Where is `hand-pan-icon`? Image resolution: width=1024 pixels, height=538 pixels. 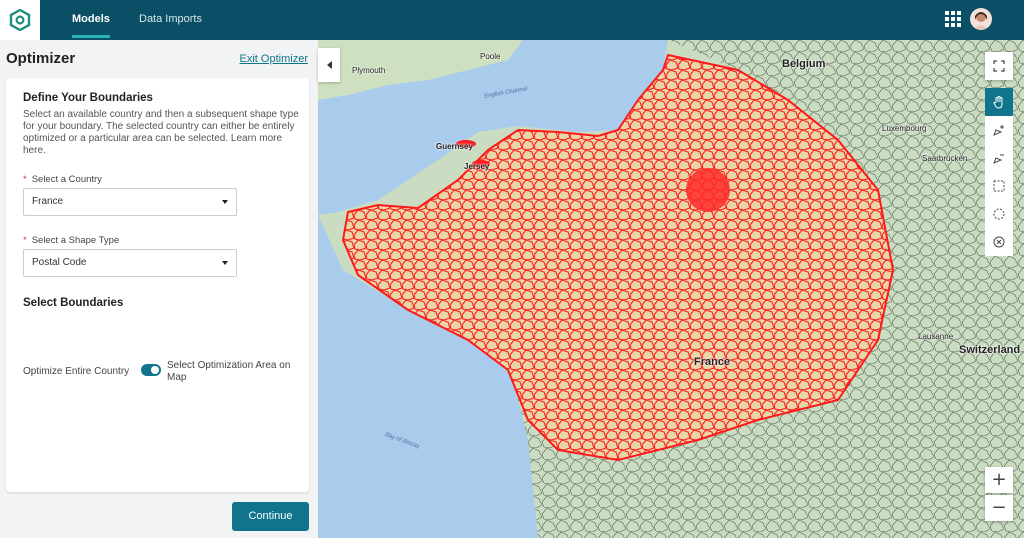
hand-pan-icon is located at coordinates (998, 102).